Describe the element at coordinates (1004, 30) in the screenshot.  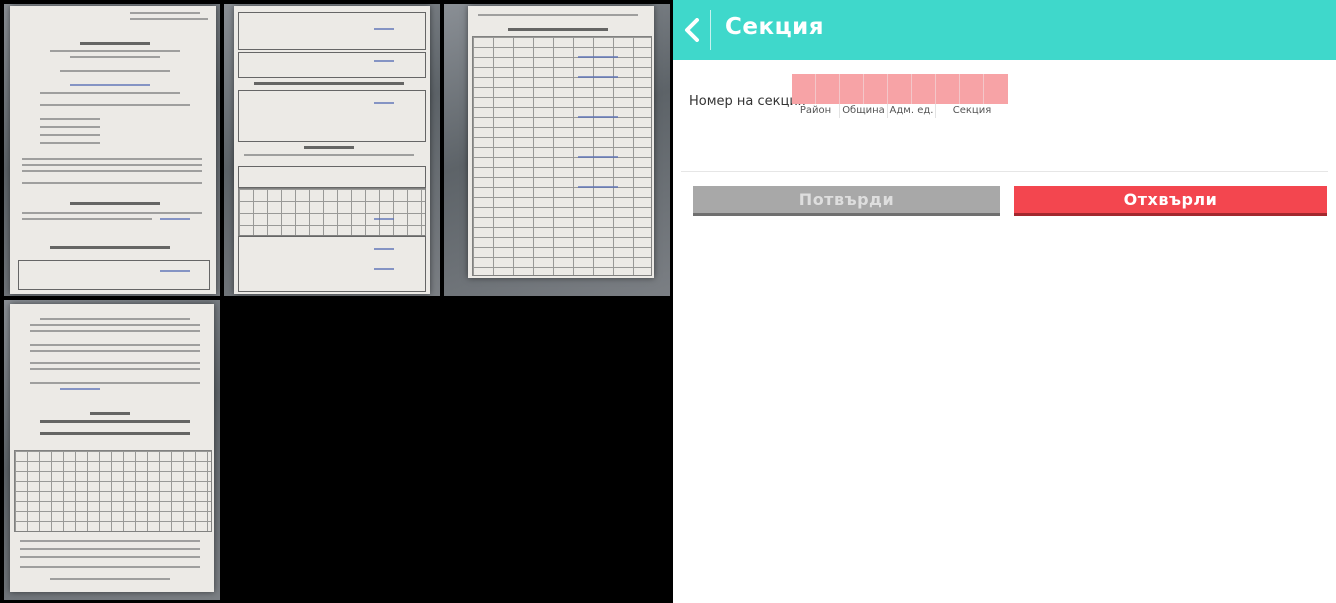
I see `header-bar: Секция` at that location.